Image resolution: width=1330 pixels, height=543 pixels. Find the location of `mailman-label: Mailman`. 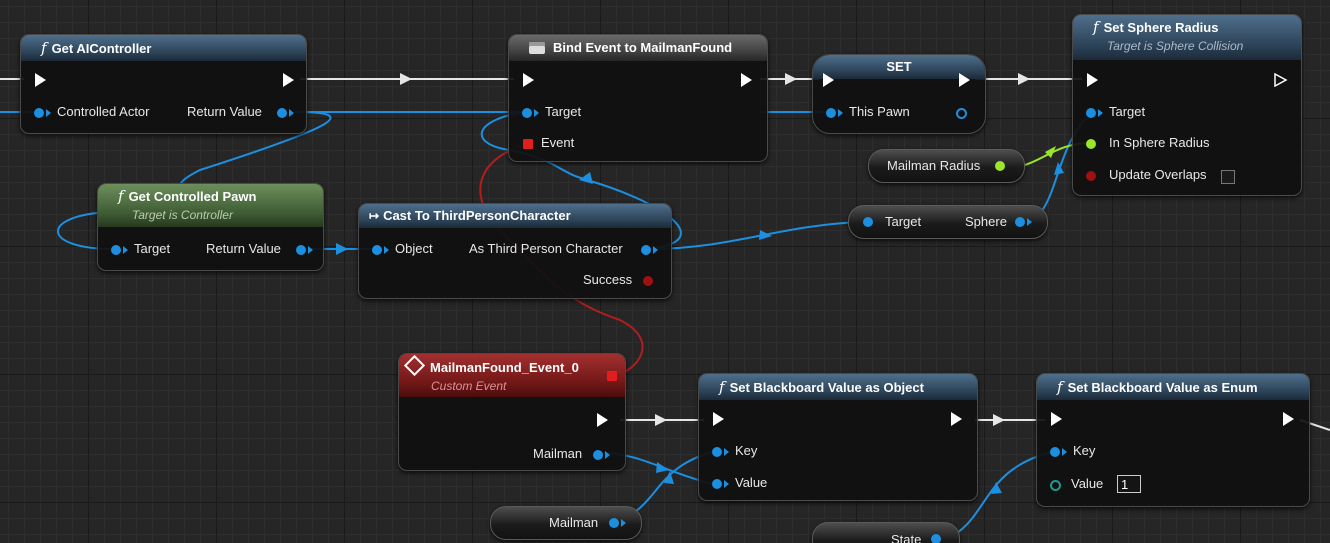

mailman-label: Mailman is located at coordinates (558, 453).